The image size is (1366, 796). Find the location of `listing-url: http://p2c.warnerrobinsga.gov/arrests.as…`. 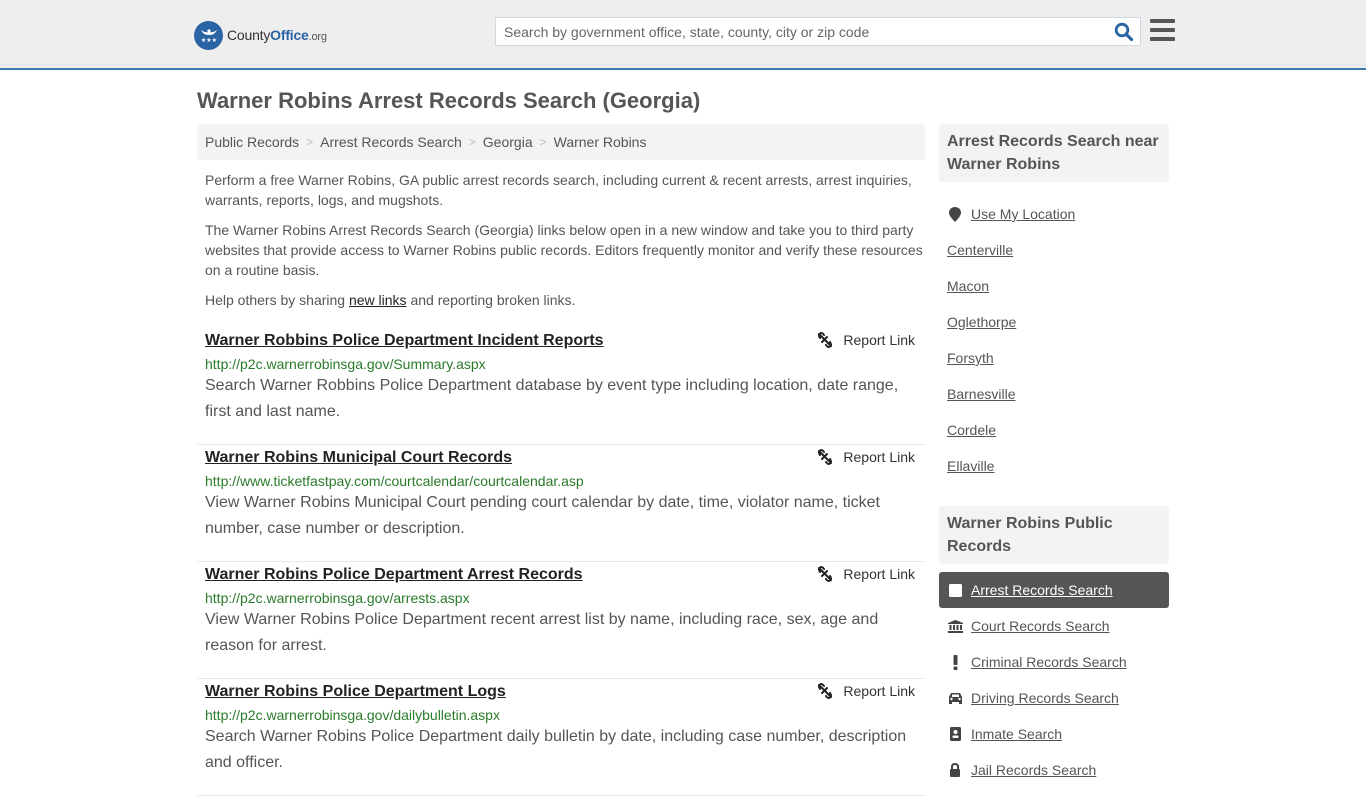

listing-url: http://p2c.warnerrobinsga.gov/arrests.as… is located at coordinates (561, 598).